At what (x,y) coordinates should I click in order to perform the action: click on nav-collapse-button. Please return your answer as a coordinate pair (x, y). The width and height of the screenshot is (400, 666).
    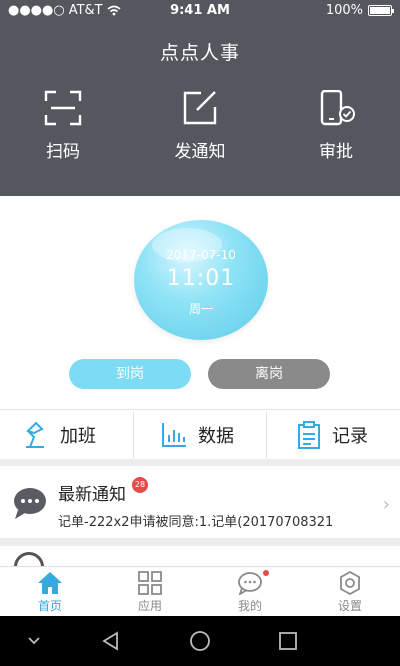
    Looking at the image, I should click on (34, 641).